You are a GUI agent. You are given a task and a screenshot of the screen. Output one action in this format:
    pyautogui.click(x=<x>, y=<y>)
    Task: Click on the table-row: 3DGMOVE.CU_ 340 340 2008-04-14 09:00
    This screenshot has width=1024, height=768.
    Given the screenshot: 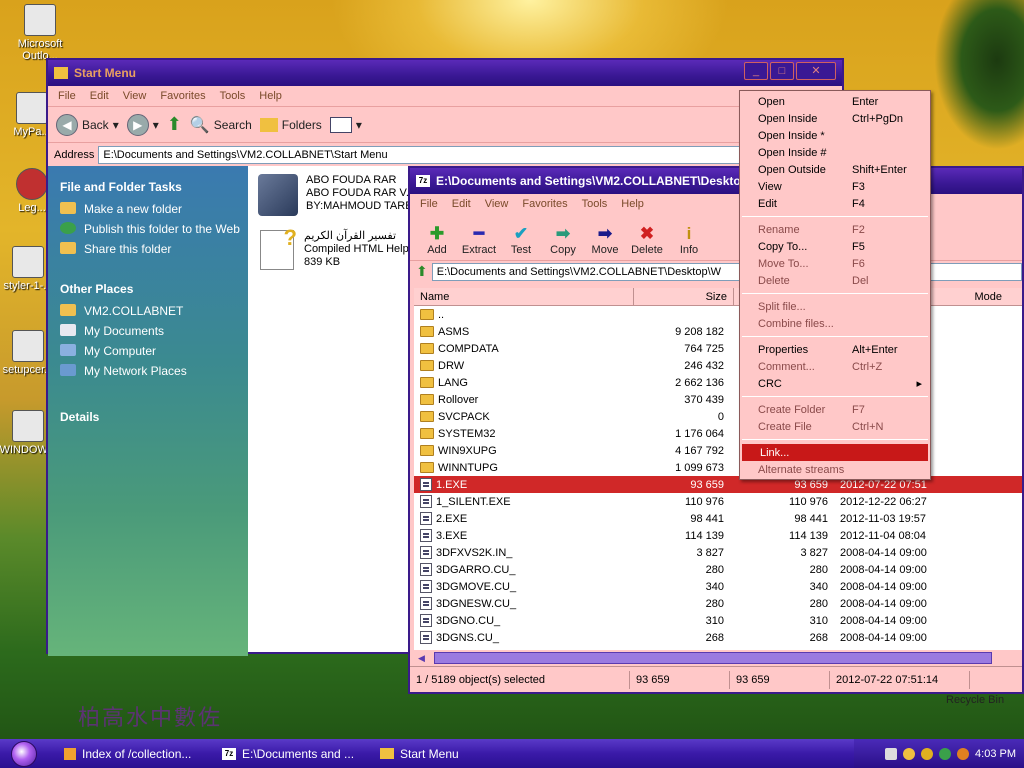 What is the action you would take?
    pyautogui.click(x=718, y=586)
    